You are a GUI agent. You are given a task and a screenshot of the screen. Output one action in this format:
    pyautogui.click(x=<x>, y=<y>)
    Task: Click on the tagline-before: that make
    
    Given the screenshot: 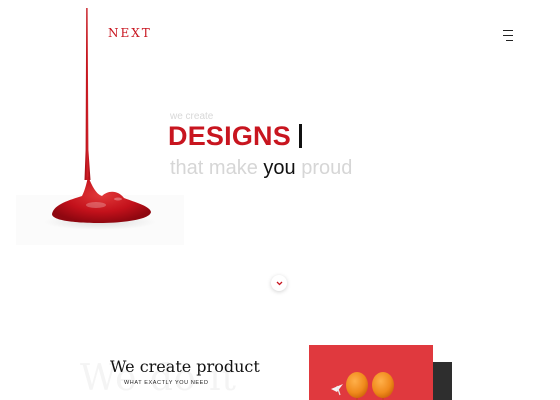 What is the action you would take?
    pyautogui.click(x=217, y=168)
    